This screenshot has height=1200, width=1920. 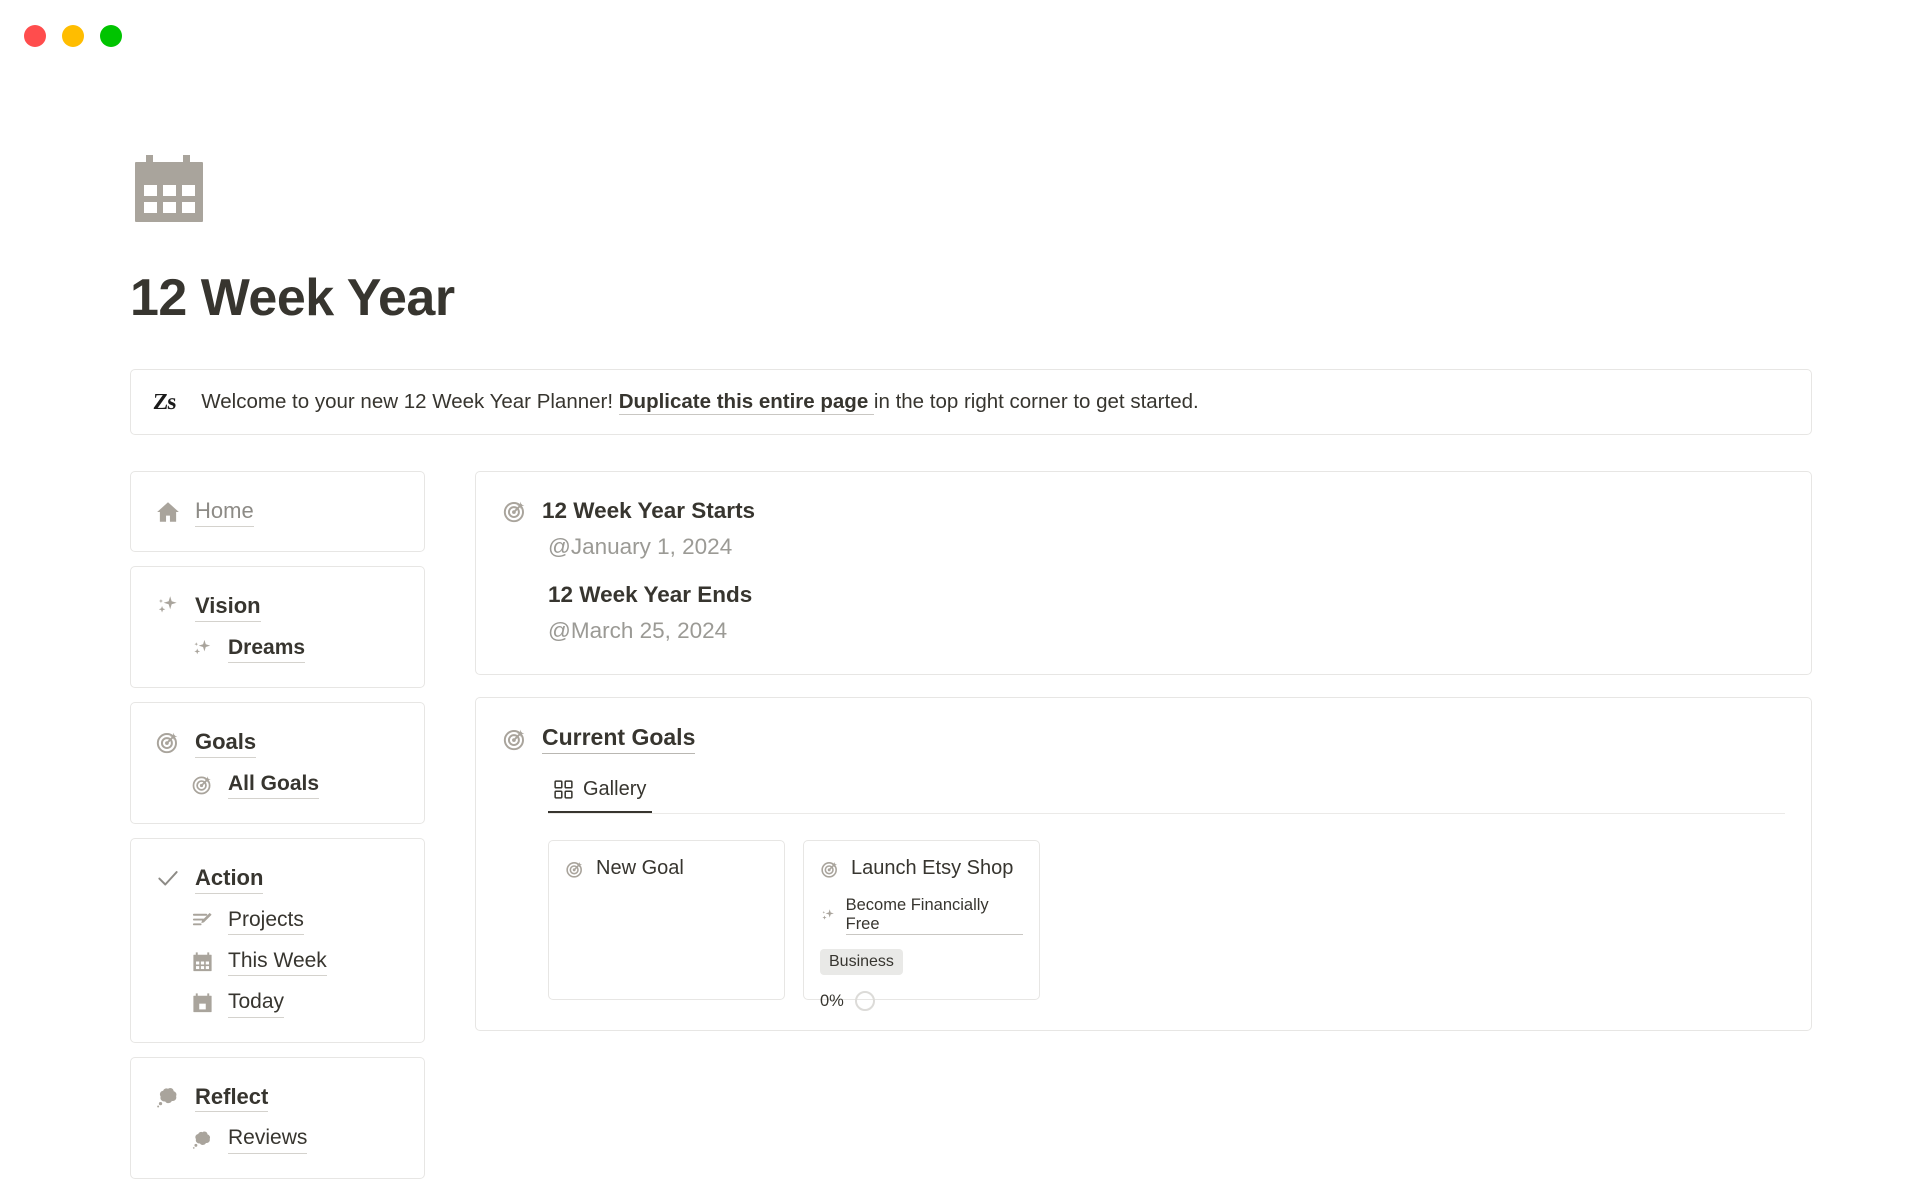 I want to click on callout-text-after: in the top right corner to get started., so click(x=1036, y=402).